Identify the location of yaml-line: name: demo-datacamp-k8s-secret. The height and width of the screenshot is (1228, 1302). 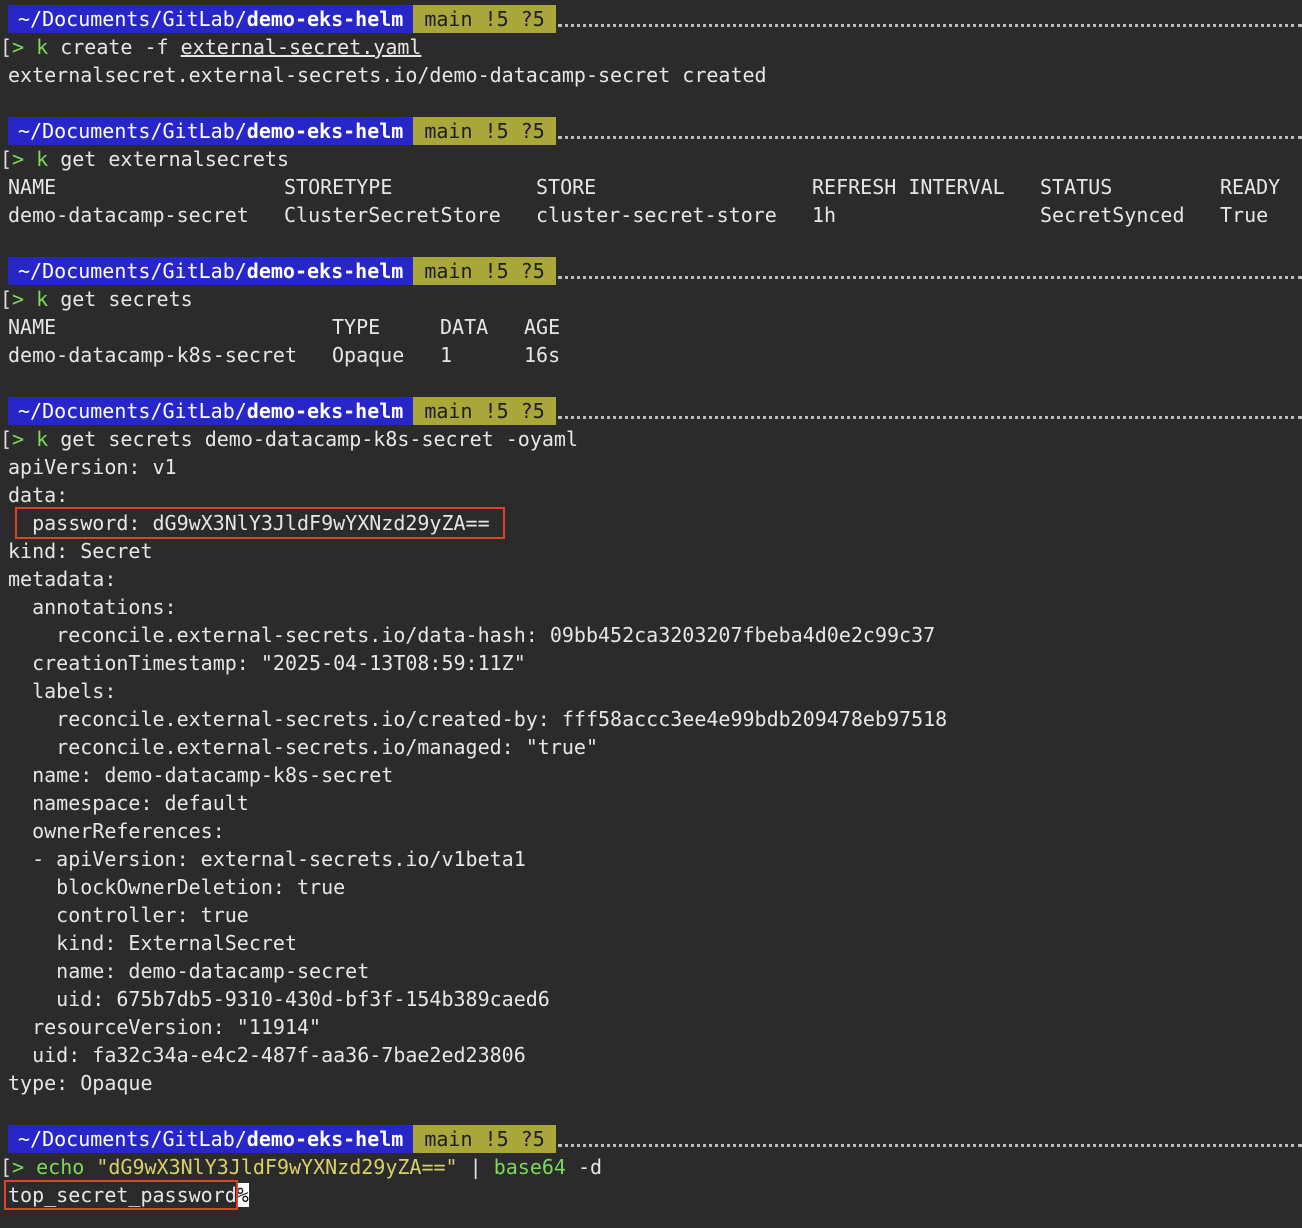
(201, 775).